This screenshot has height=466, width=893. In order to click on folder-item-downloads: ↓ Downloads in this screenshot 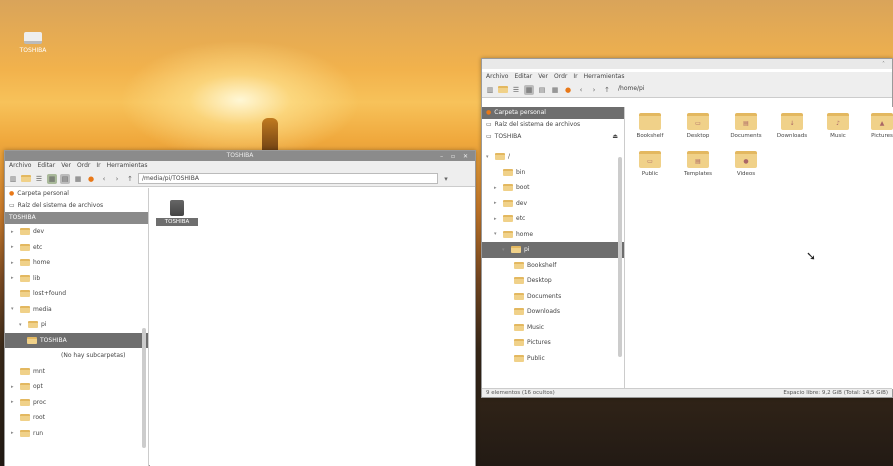, I will do `click(792, 126)`.